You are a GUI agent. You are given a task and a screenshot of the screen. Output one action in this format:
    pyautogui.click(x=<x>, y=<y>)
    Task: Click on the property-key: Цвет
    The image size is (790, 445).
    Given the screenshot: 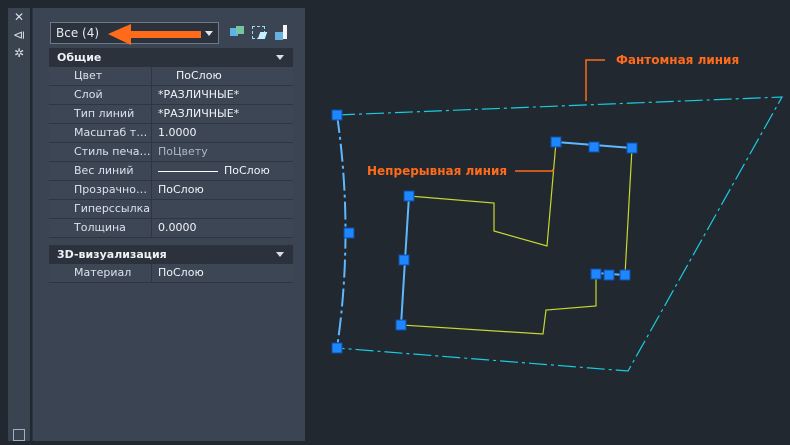 What is the action you would take?
    pyautogui.click(x=100, y=76)
    